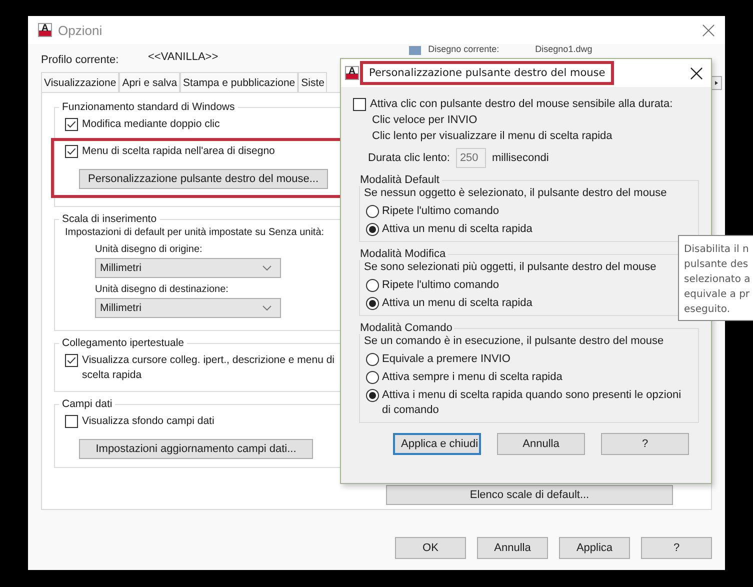  Describe the element at coordinates (162, 289) in the screenshot. I see `field-label: Unità disegno di destinazione:` at that location.